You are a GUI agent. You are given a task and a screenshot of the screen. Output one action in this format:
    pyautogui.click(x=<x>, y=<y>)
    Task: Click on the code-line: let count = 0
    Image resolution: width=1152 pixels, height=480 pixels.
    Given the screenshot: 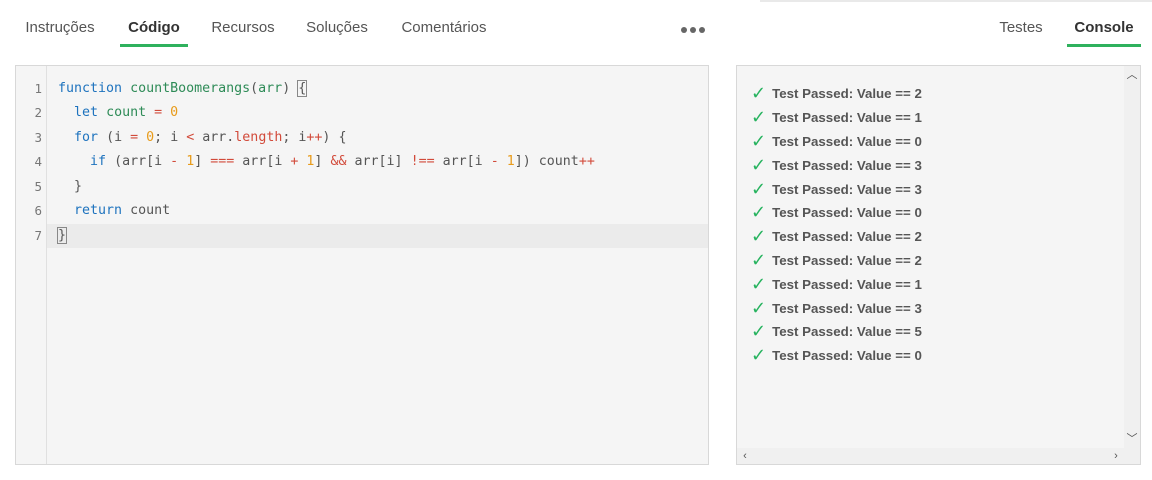 What is the action you would take?
    pyautogui.click(x=383, y=113)
    